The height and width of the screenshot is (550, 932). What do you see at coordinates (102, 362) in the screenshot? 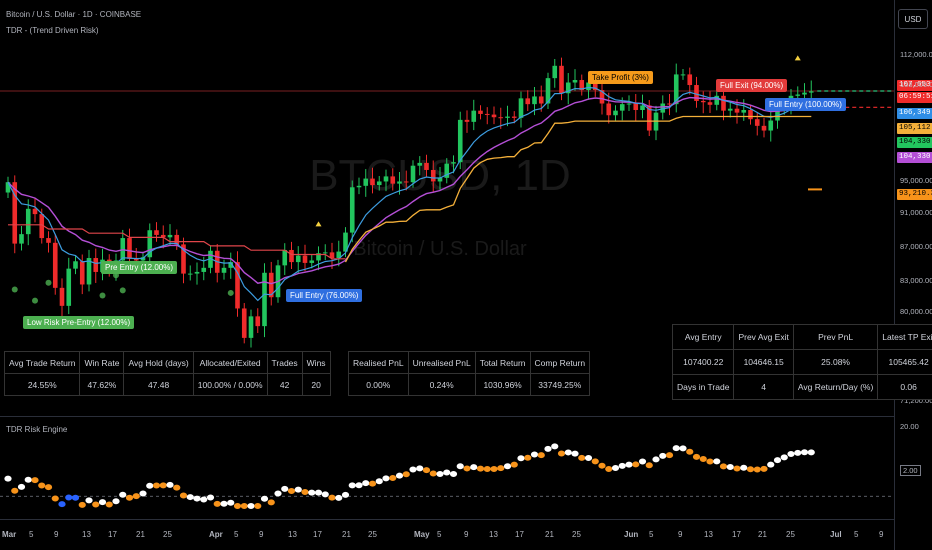
I see `stat-header: Win Rate` at bounding box center [102, 362].